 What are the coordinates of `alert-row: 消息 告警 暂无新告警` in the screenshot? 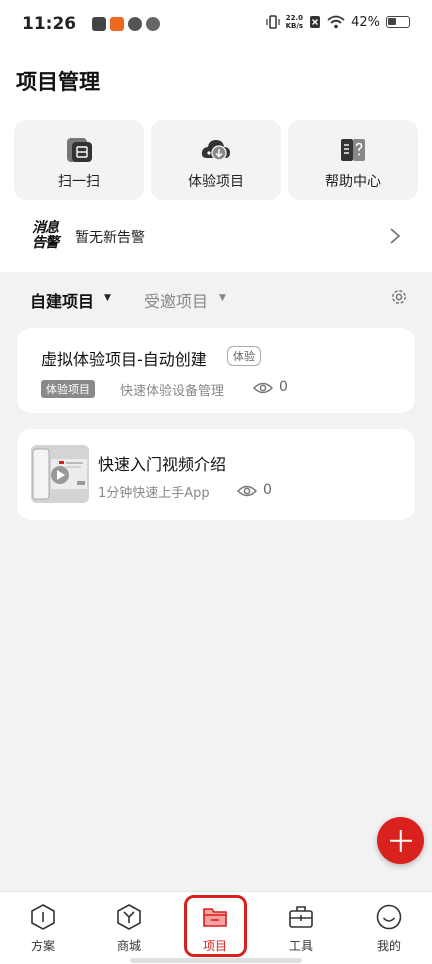 It's located at (216, 237).